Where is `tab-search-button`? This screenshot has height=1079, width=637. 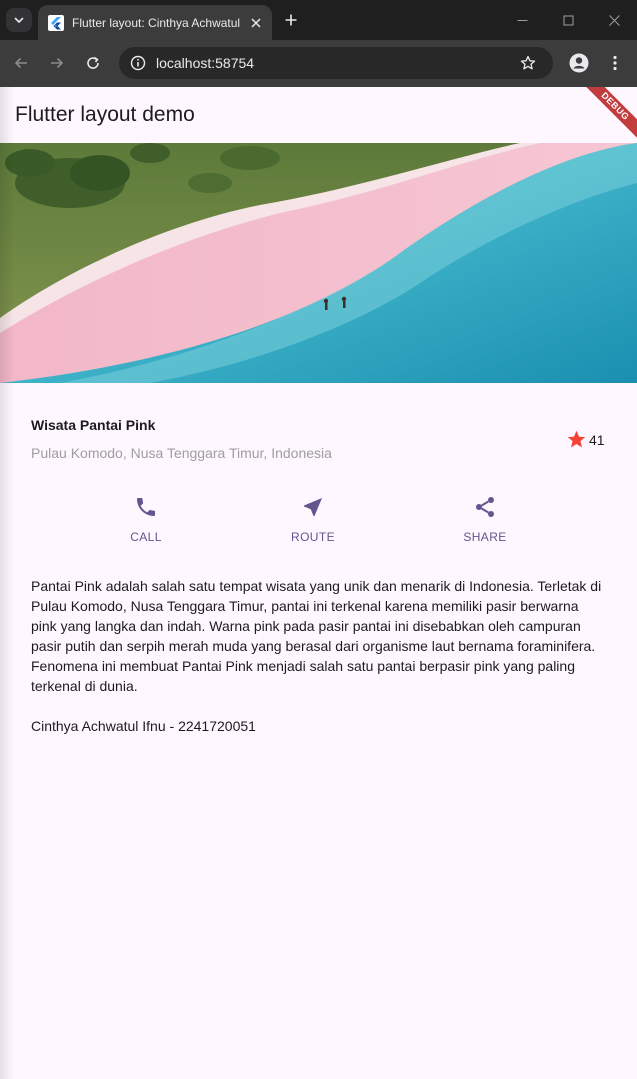 tab-search-button is located at coordinates (19, 20).